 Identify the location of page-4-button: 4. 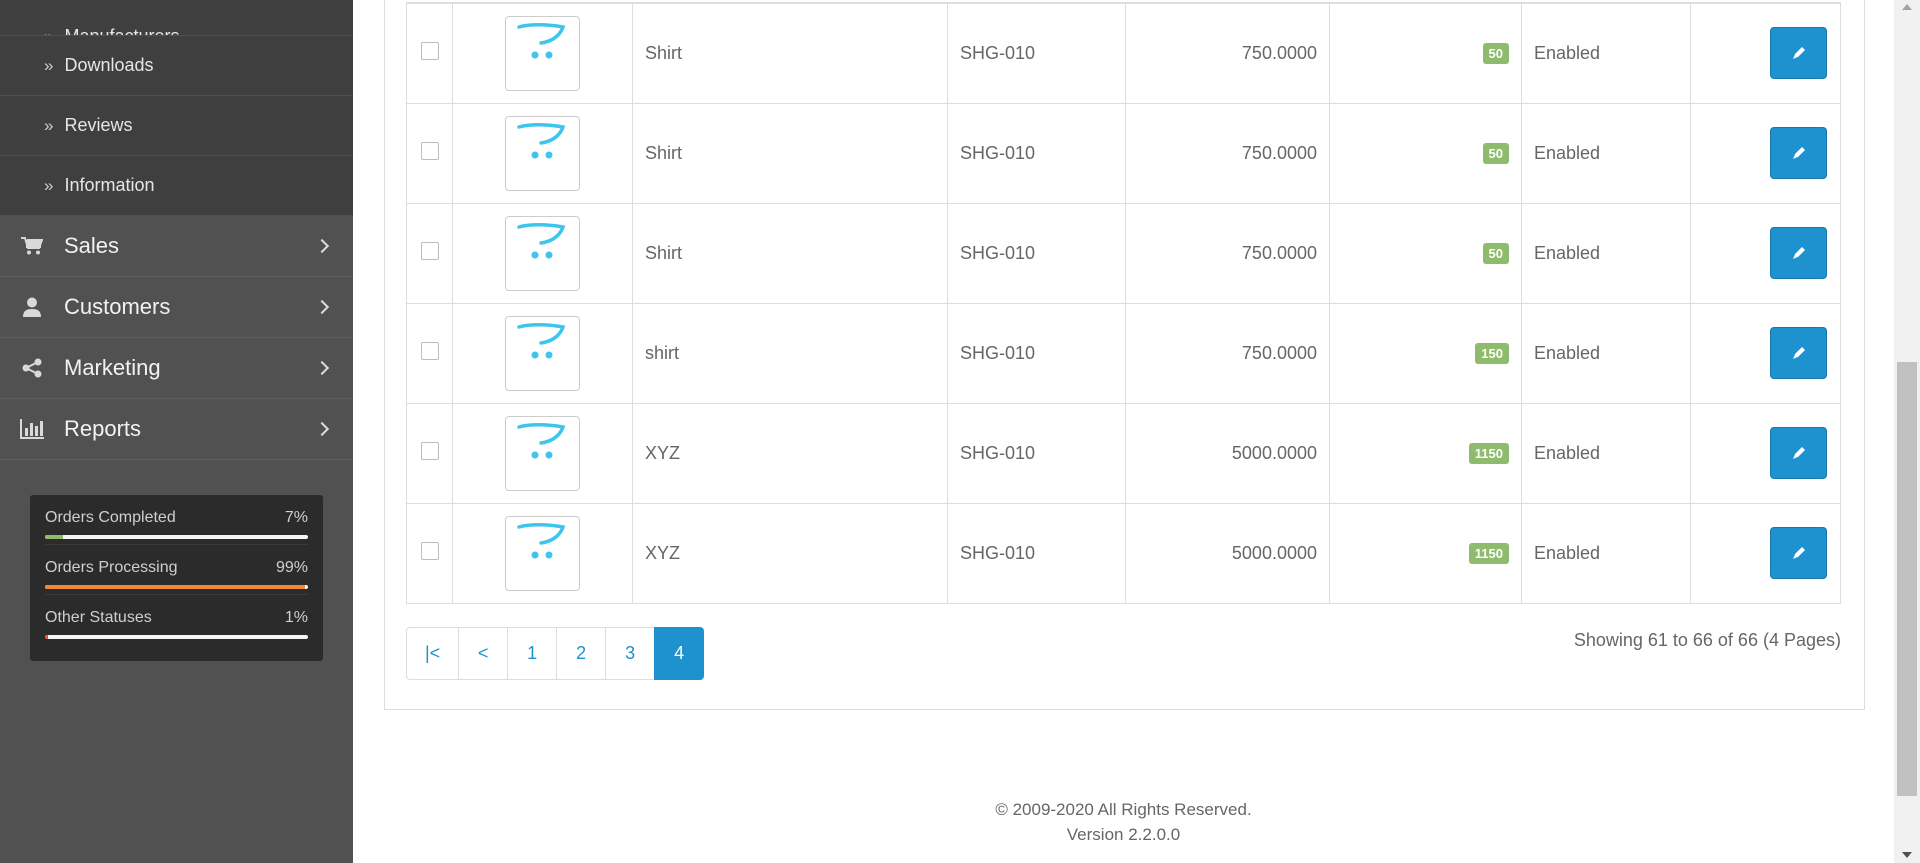
(679, 653).